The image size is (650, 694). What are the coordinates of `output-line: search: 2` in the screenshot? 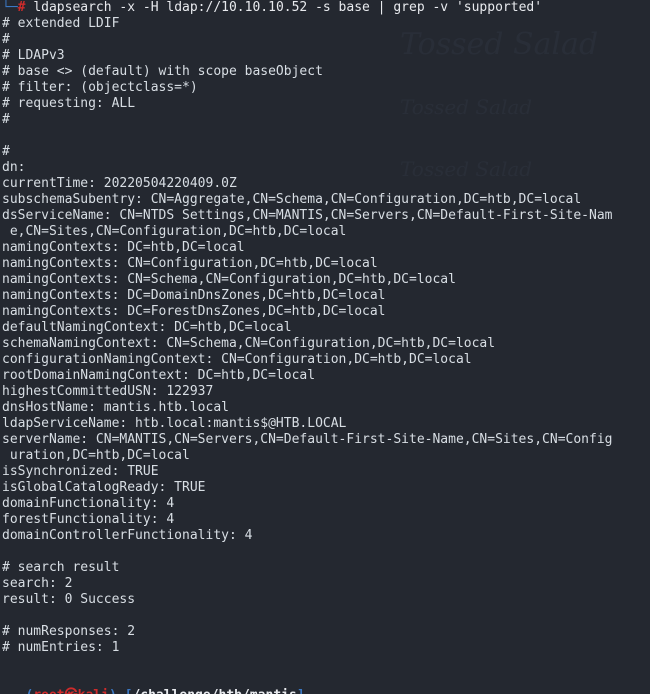 It's located at (37, 583).